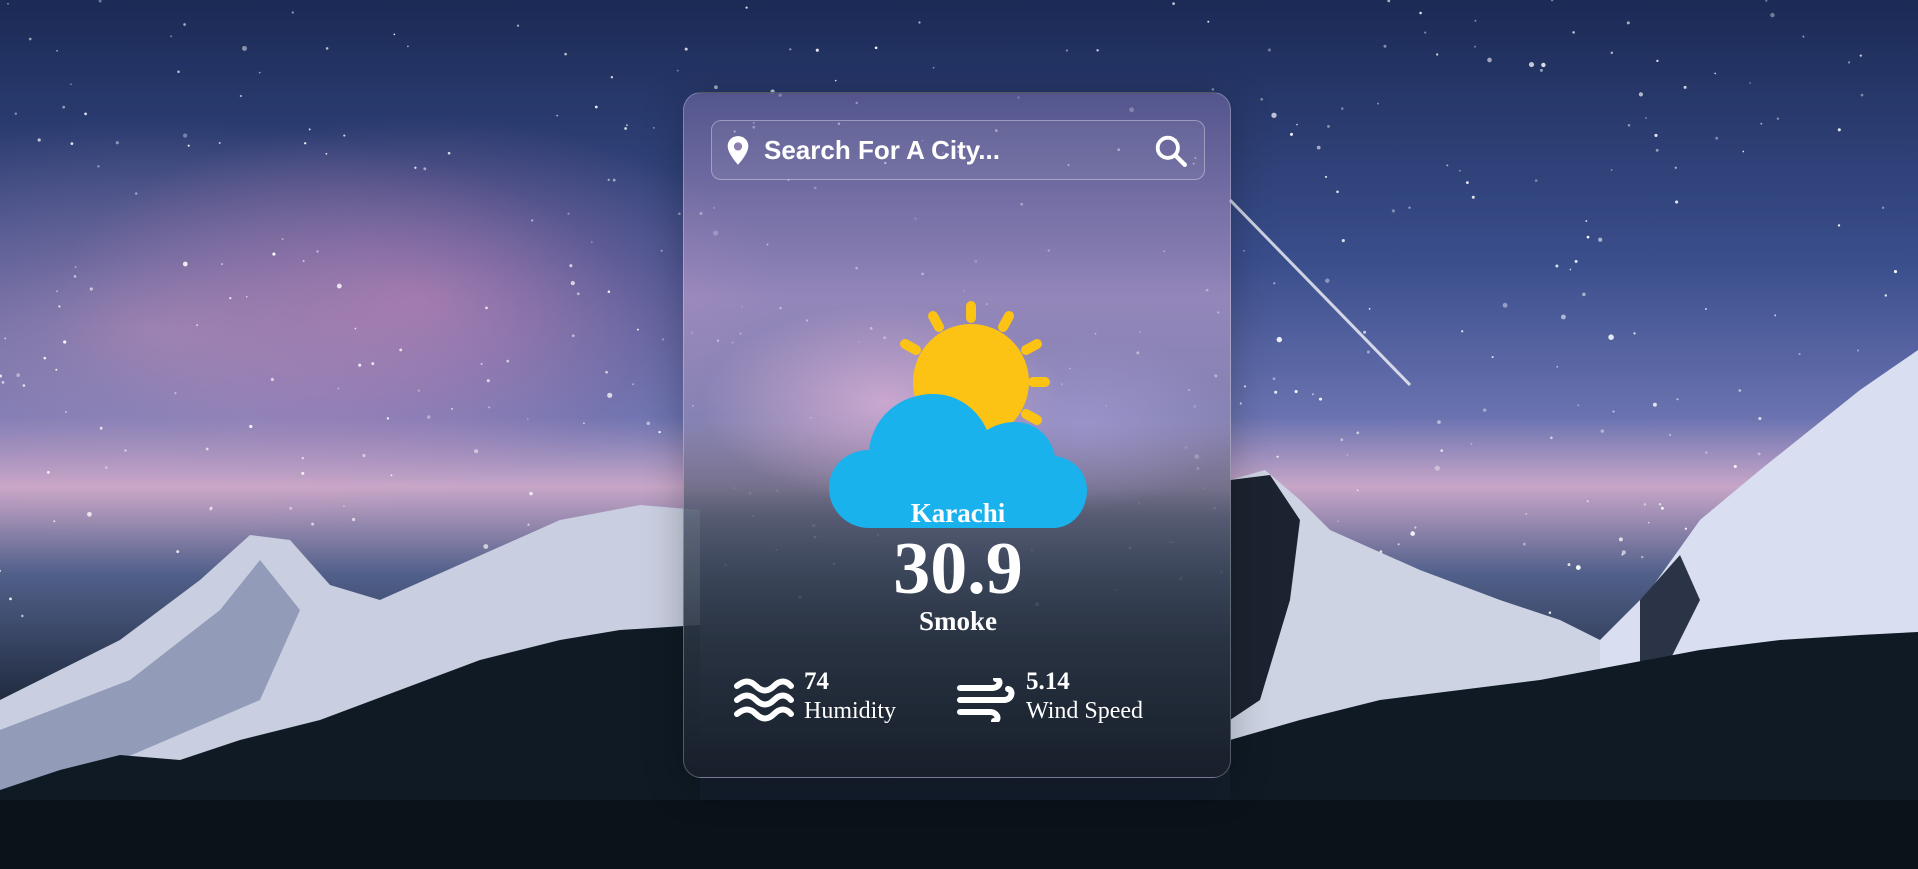 Image resolution: width=1918 pixels, height=869 pixels. I want to click on waves-icon, so click(764, 700).